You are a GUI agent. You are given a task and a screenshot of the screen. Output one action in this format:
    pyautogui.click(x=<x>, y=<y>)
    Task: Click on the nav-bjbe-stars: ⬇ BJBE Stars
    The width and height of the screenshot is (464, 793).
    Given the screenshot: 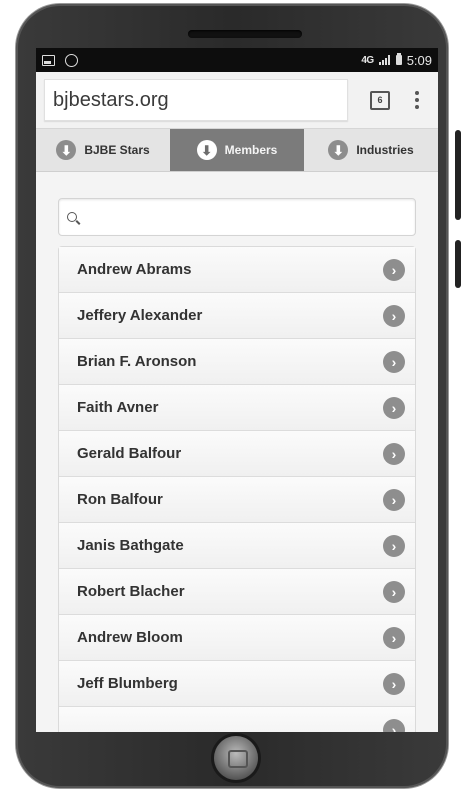 What is the action you would take?
    pyautogui.click(x=103, y=150)
    